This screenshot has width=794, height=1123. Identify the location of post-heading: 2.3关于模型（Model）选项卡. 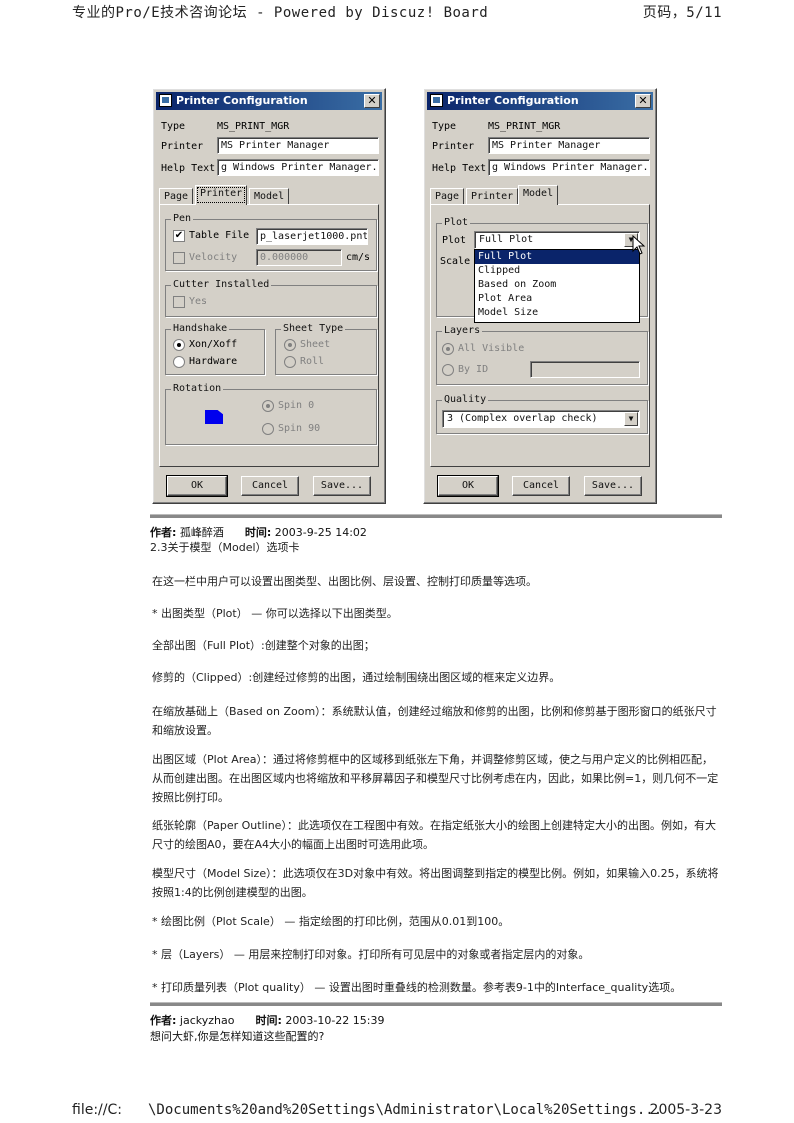
(225, 547).